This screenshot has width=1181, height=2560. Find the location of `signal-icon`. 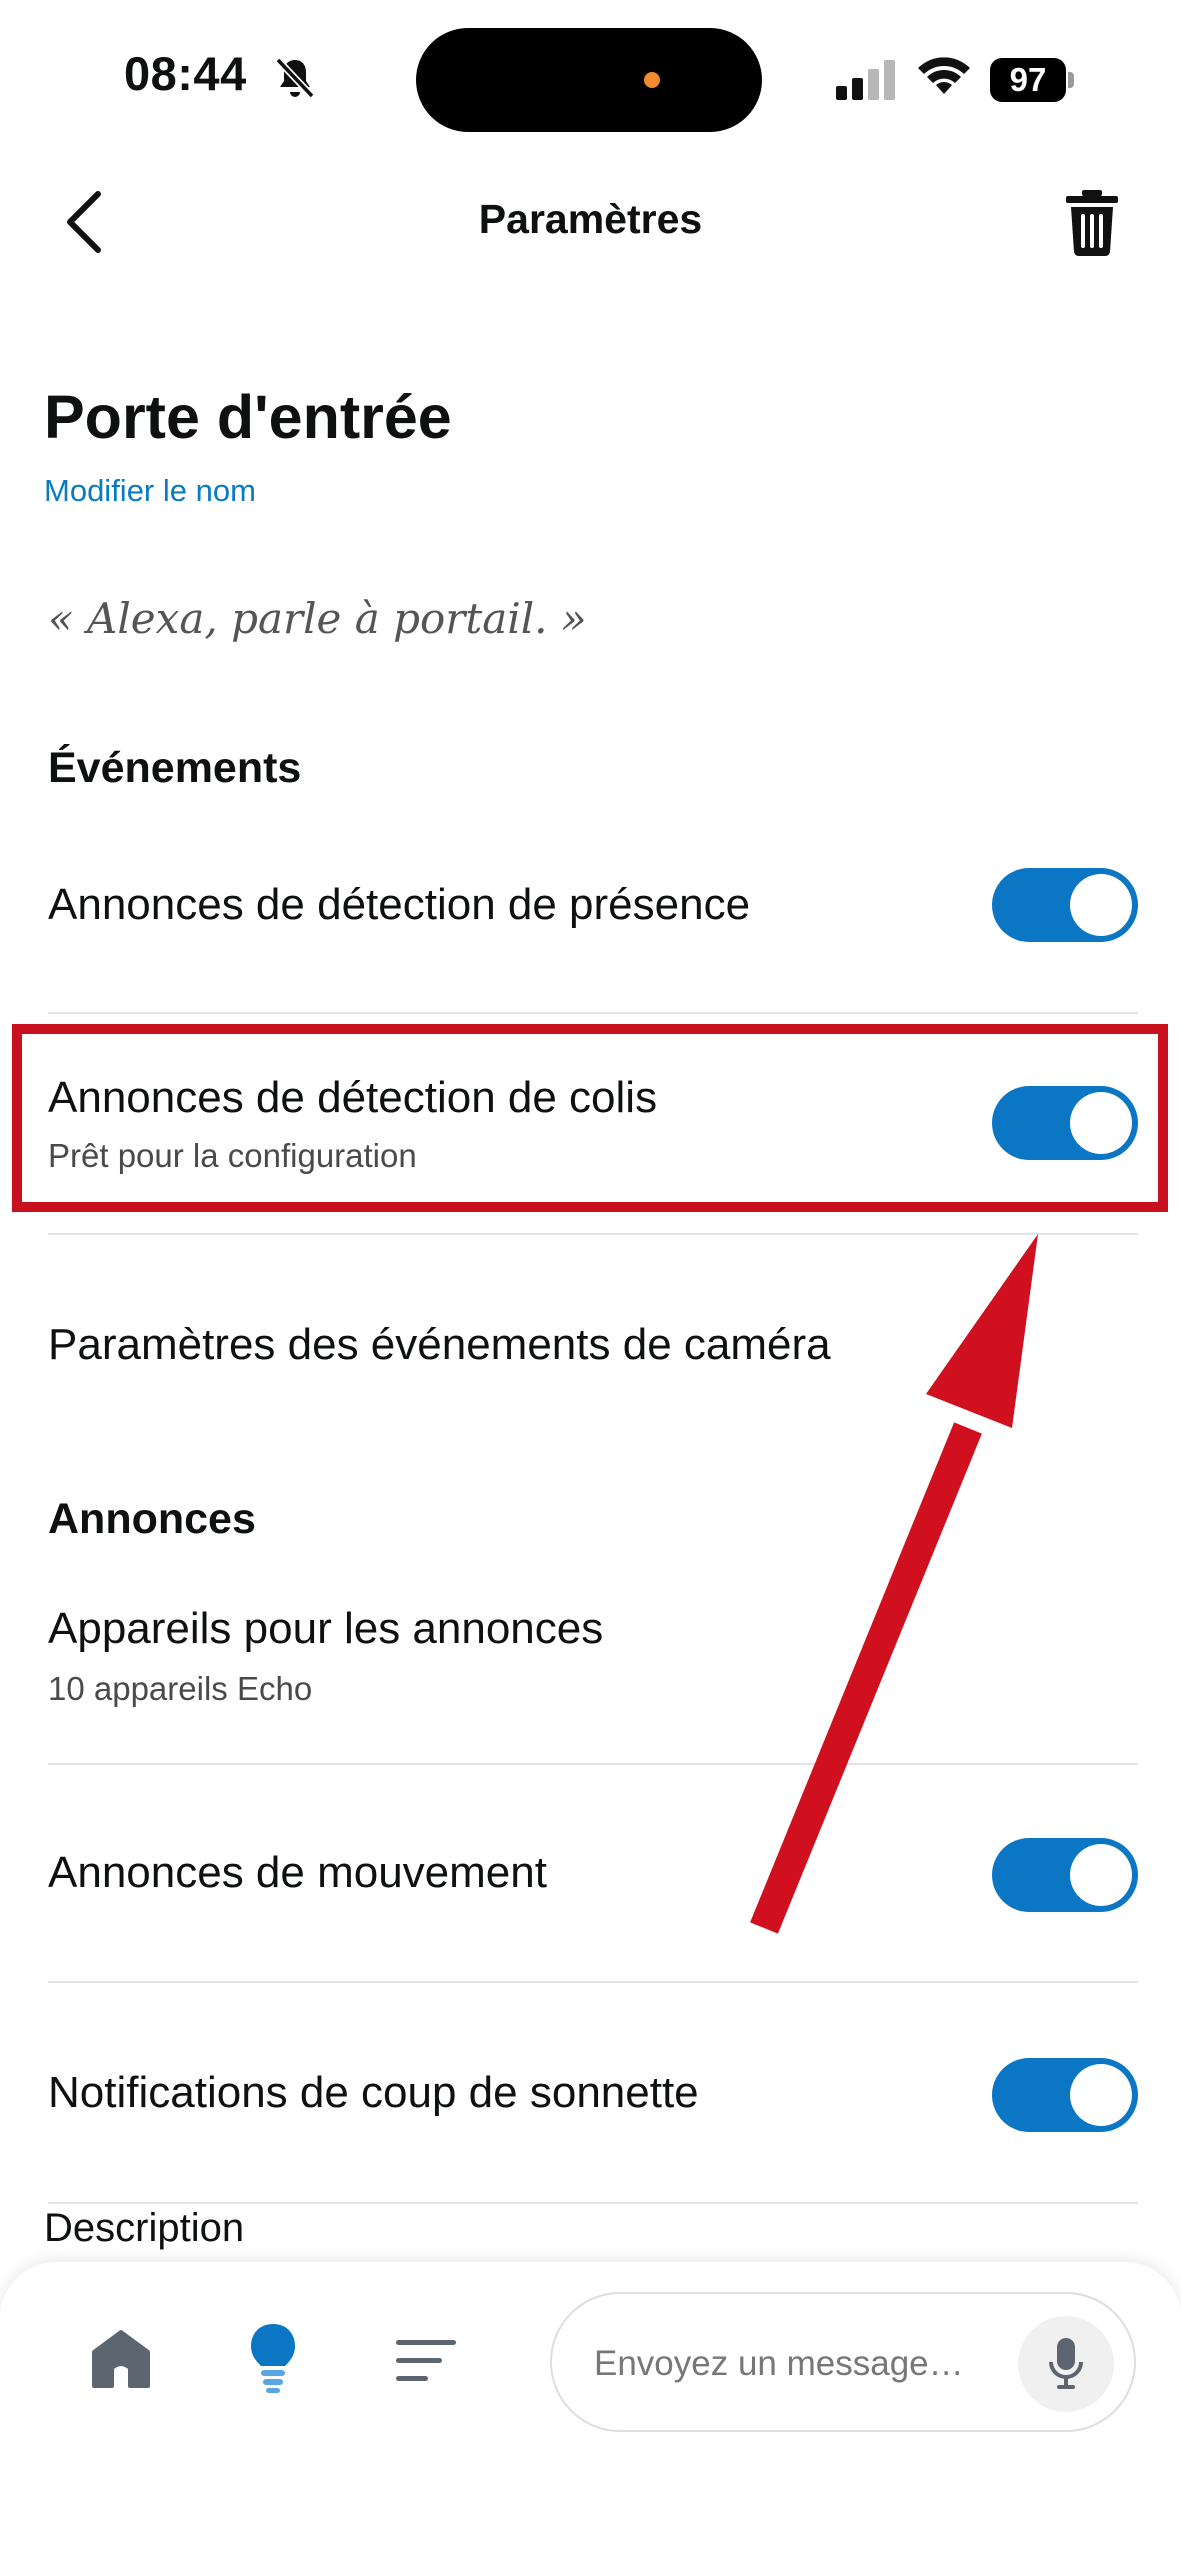

signal-icon is located at coordinates (865, 80).